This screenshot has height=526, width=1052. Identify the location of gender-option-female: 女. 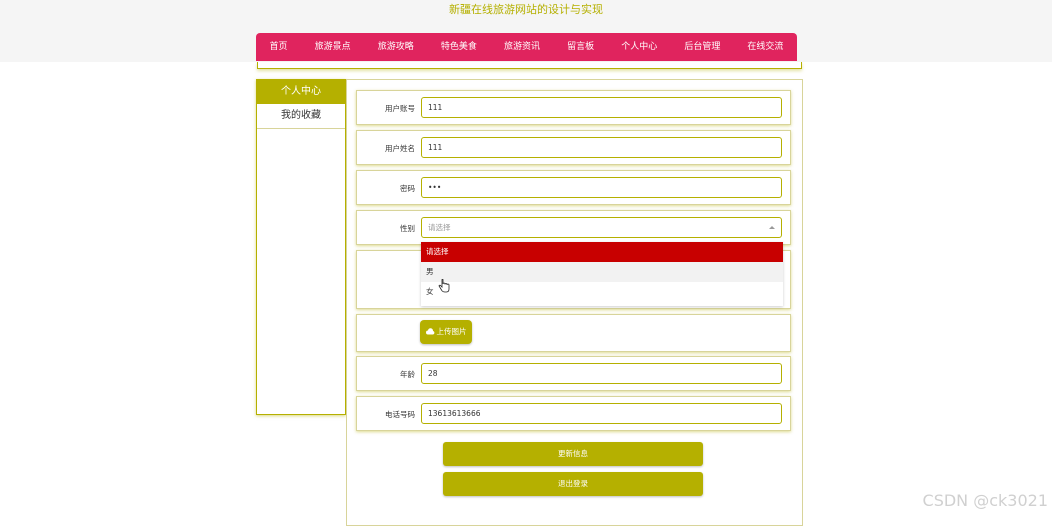
(602, 292).